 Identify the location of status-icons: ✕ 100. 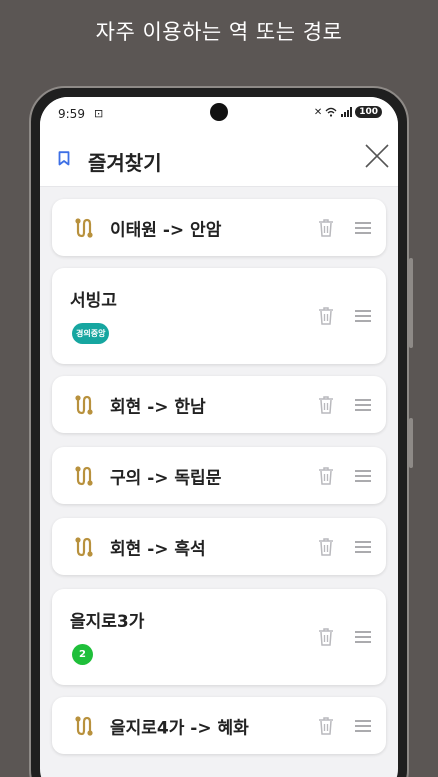
(348, 112).